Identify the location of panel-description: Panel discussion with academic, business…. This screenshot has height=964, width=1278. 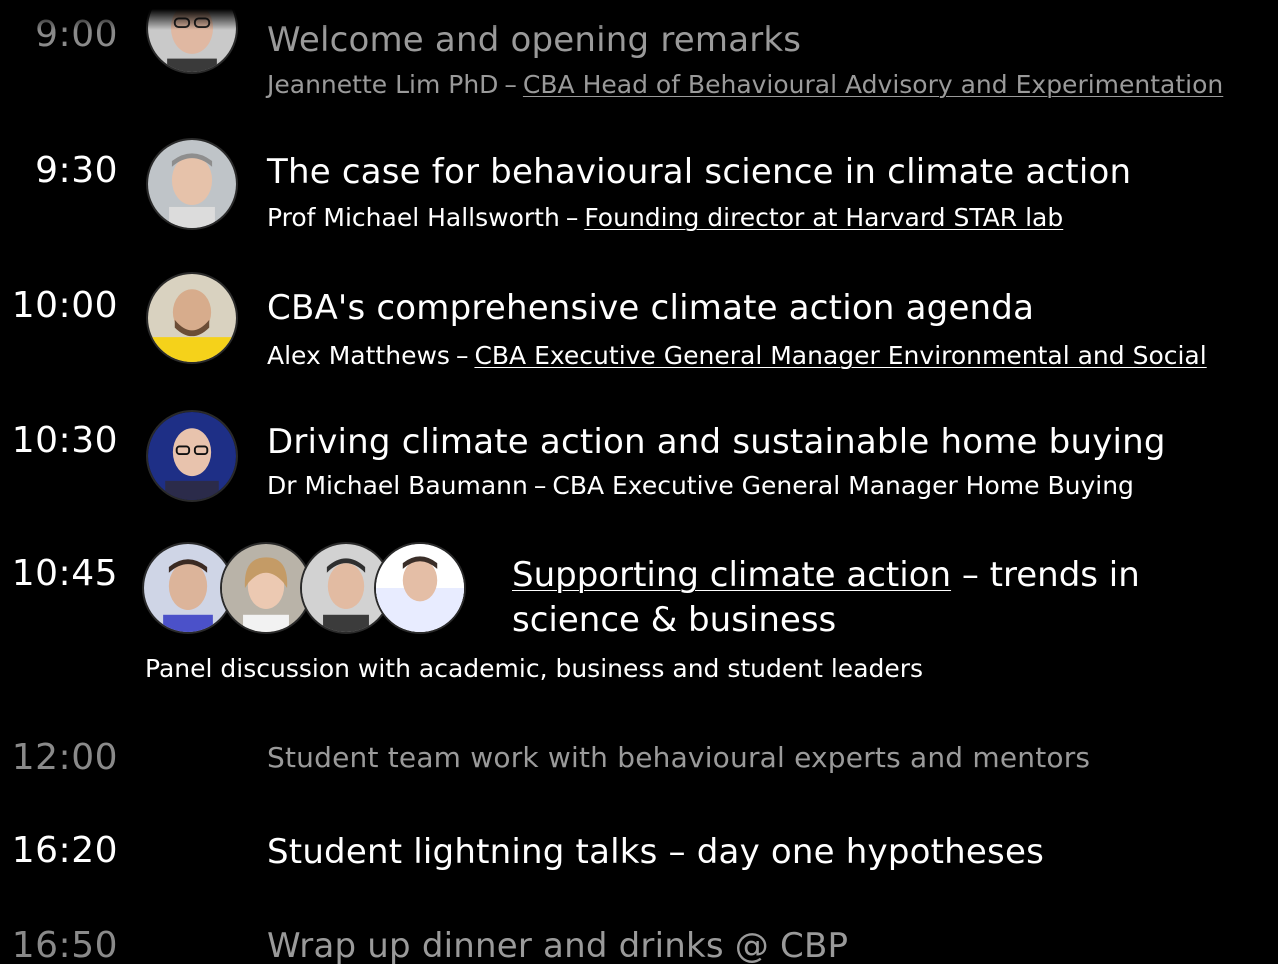
(534, 668).